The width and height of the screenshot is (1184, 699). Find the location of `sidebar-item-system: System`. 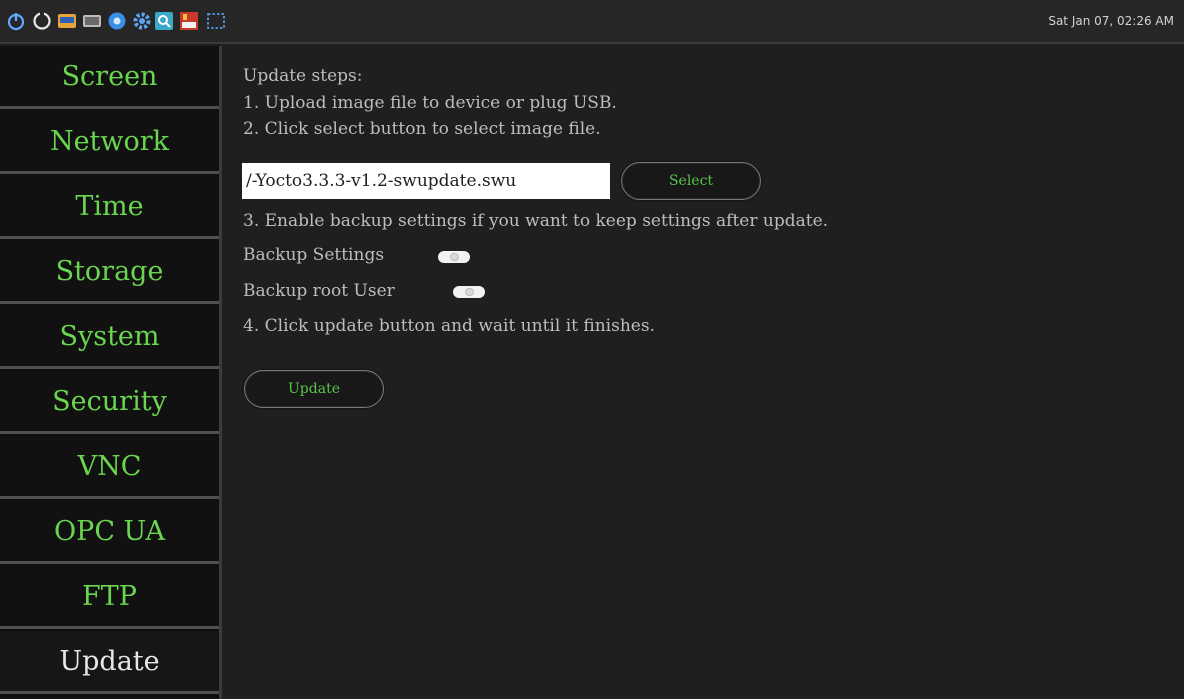

sidebar-item-system: System is located at coordinates (109, 337).